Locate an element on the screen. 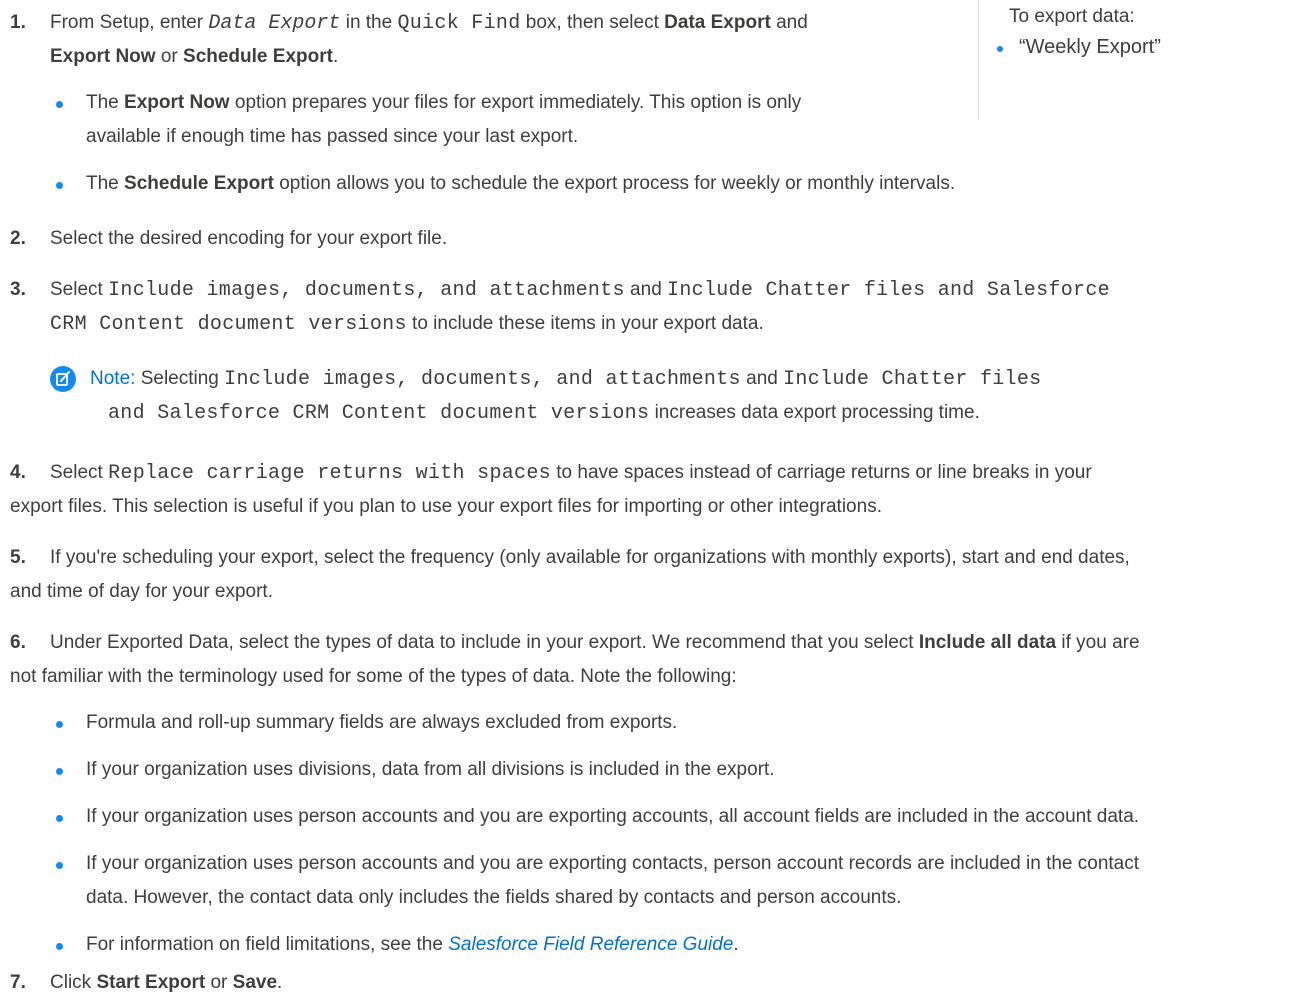  note-icon is located at coordinates (63, 379).